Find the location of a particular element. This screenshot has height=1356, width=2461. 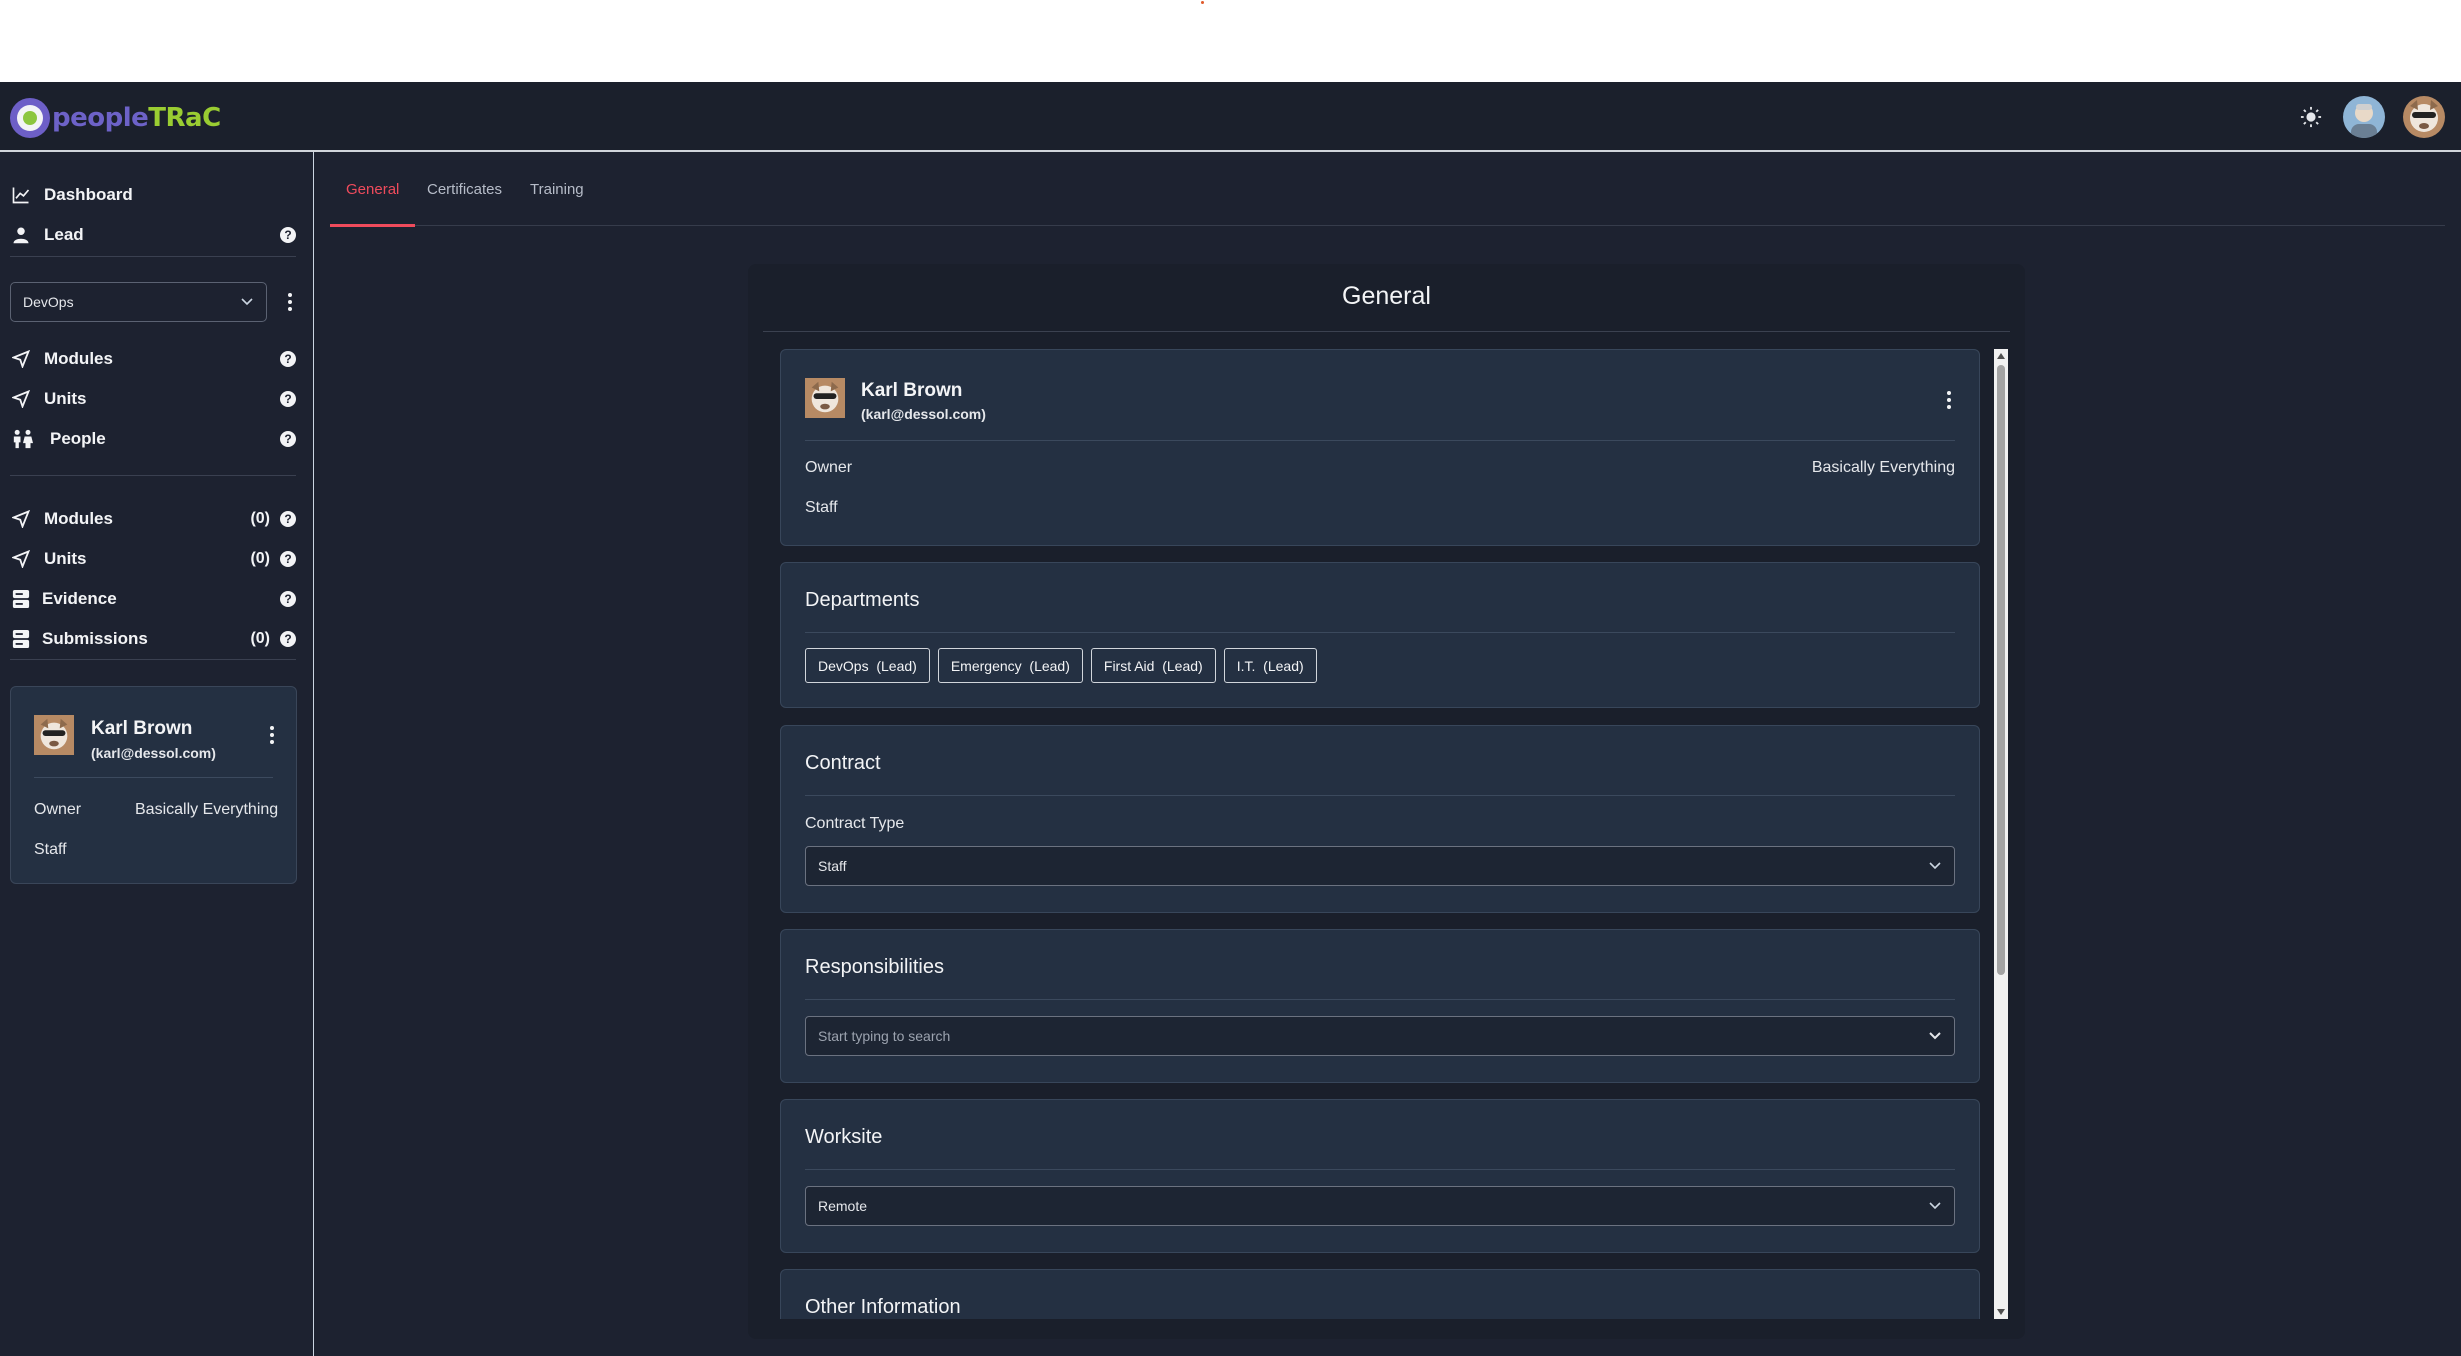

logo-mark-icon is located at coordinates (30, 118).